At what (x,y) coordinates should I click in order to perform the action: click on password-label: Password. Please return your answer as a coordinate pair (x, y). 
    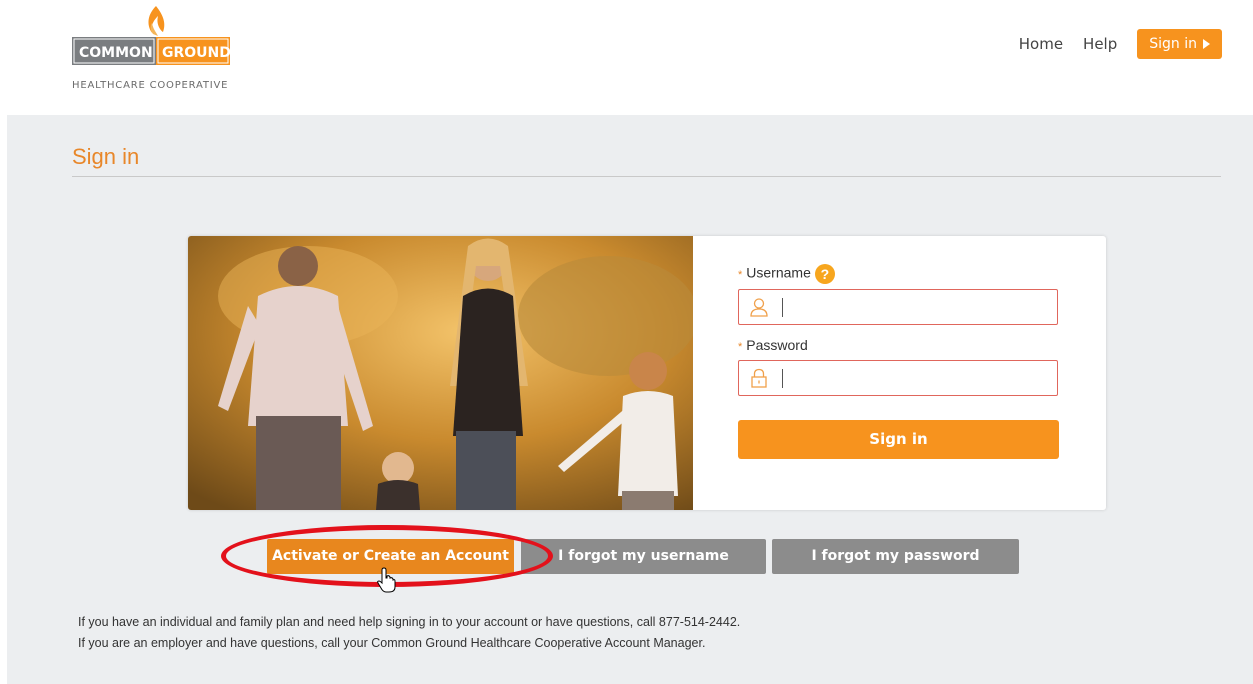
    Looking at the image, I should click on (777, 345).